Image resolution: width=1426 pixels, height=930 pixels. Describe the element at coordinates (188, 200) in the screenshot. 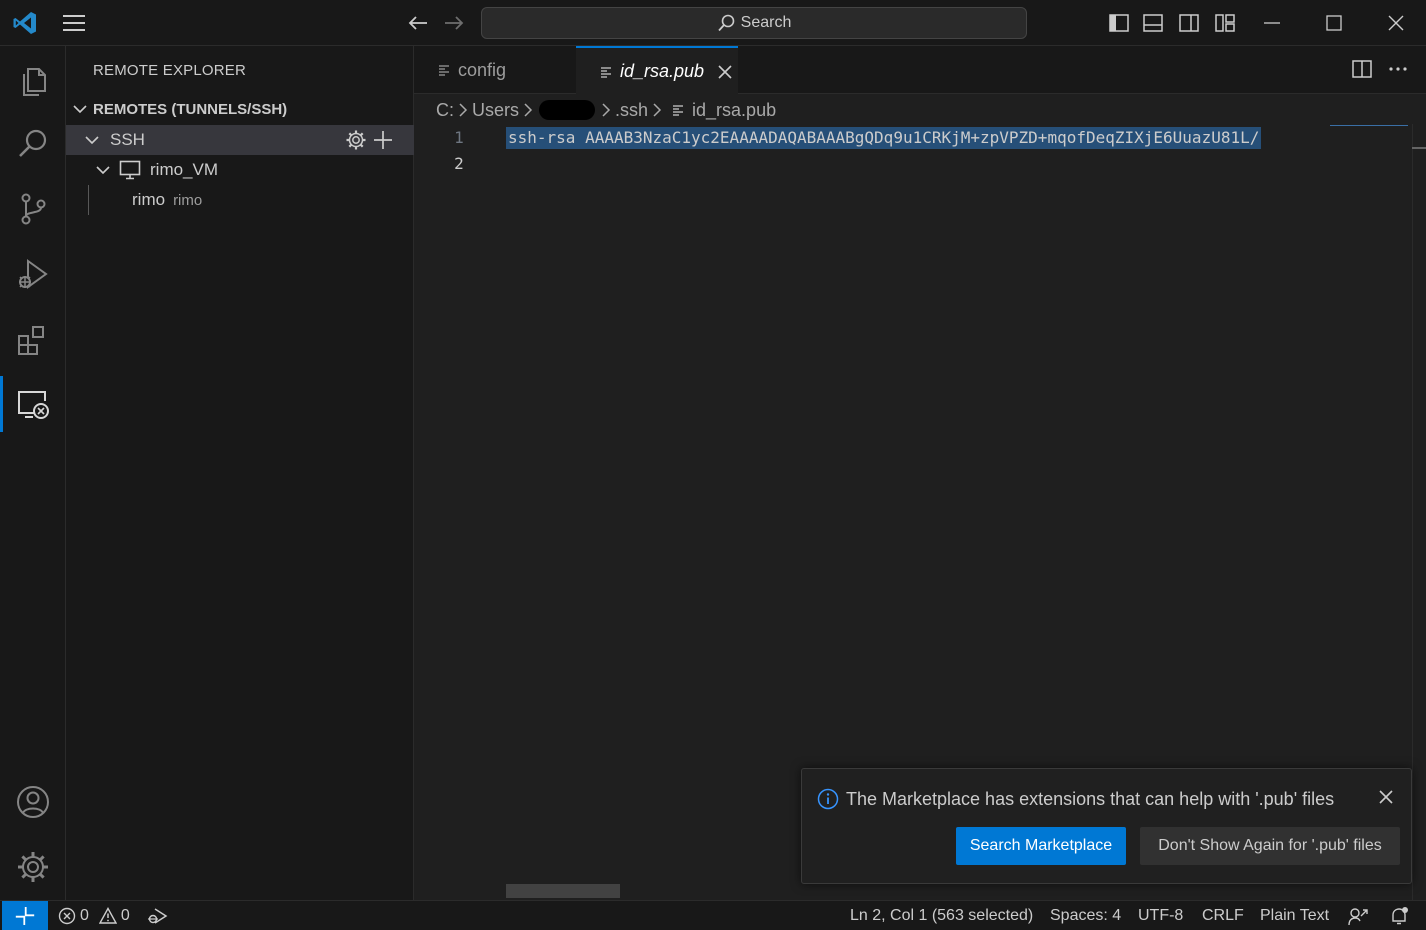

I see `folder-description: rimo` at that location.